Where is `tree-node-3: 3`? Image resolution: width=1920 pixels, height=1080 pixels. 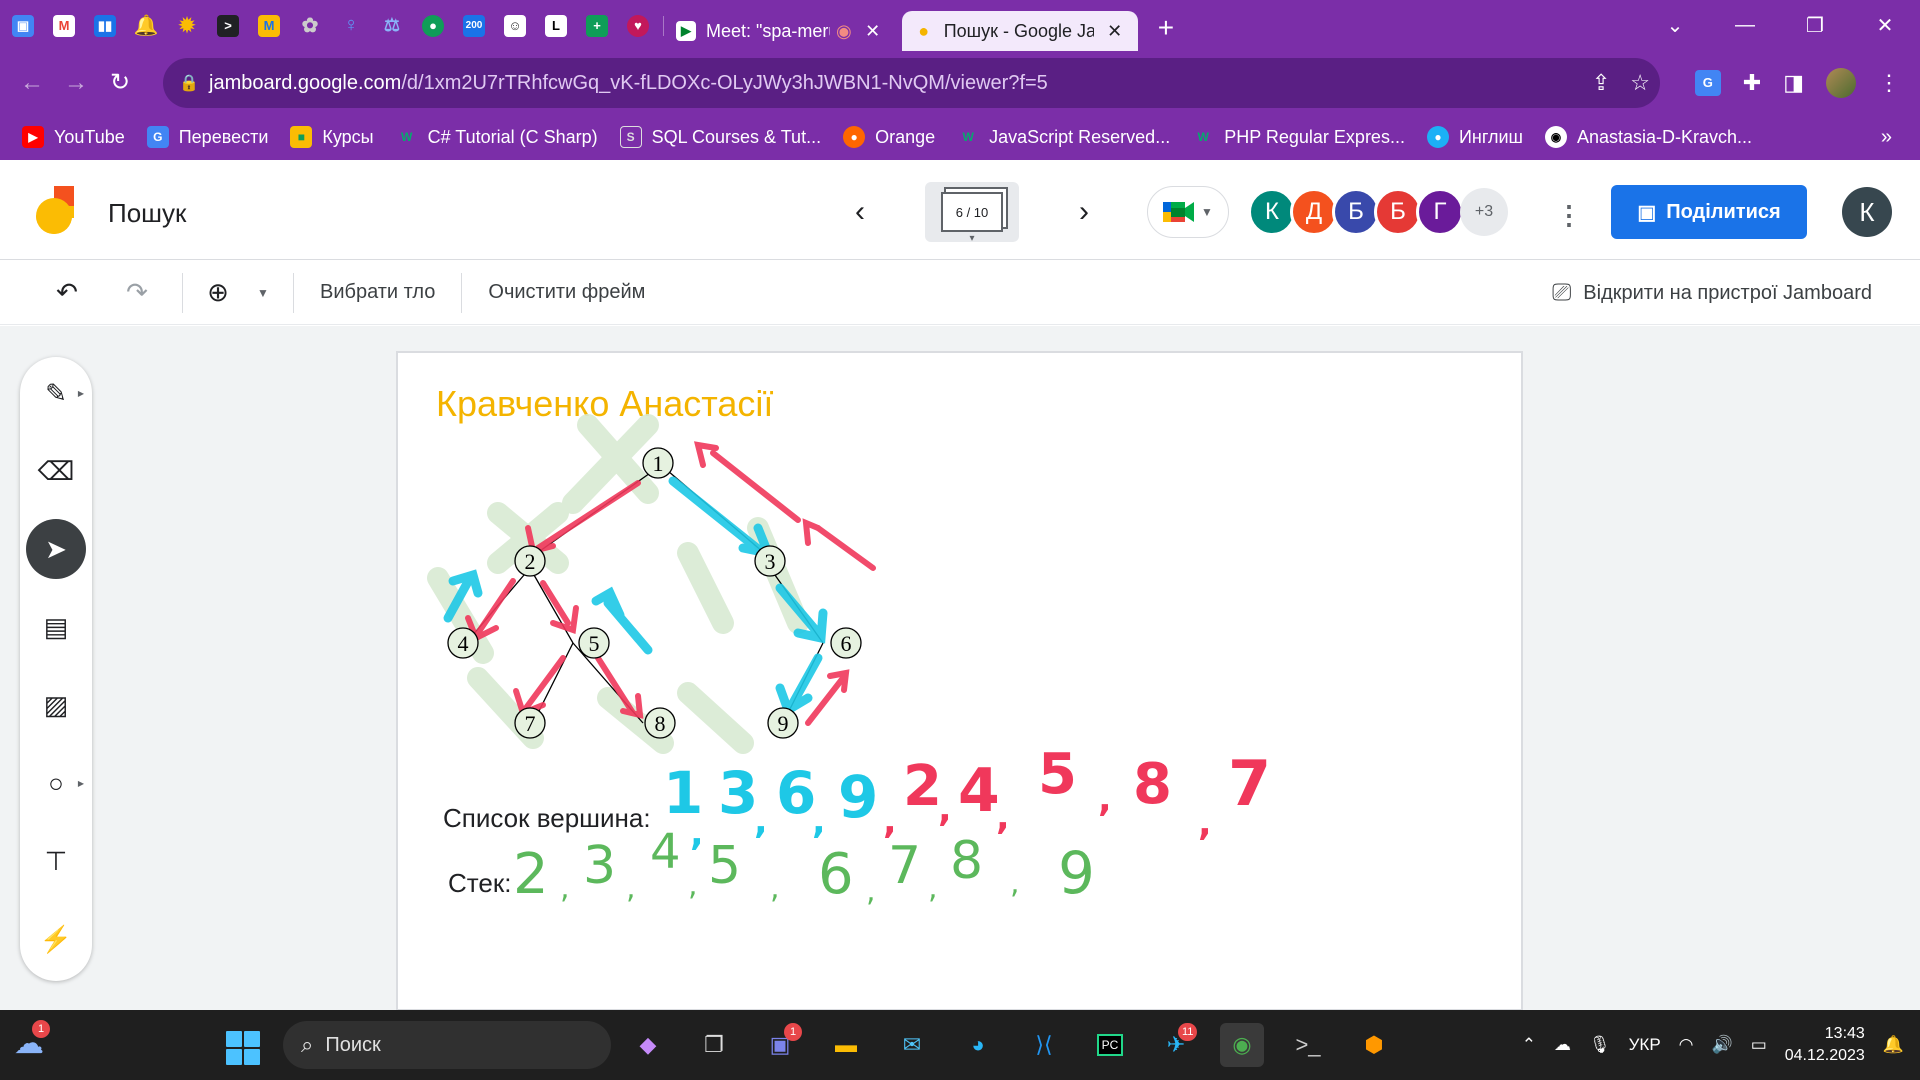
tree-node-3: 3 is located at coordinates (770, 561).